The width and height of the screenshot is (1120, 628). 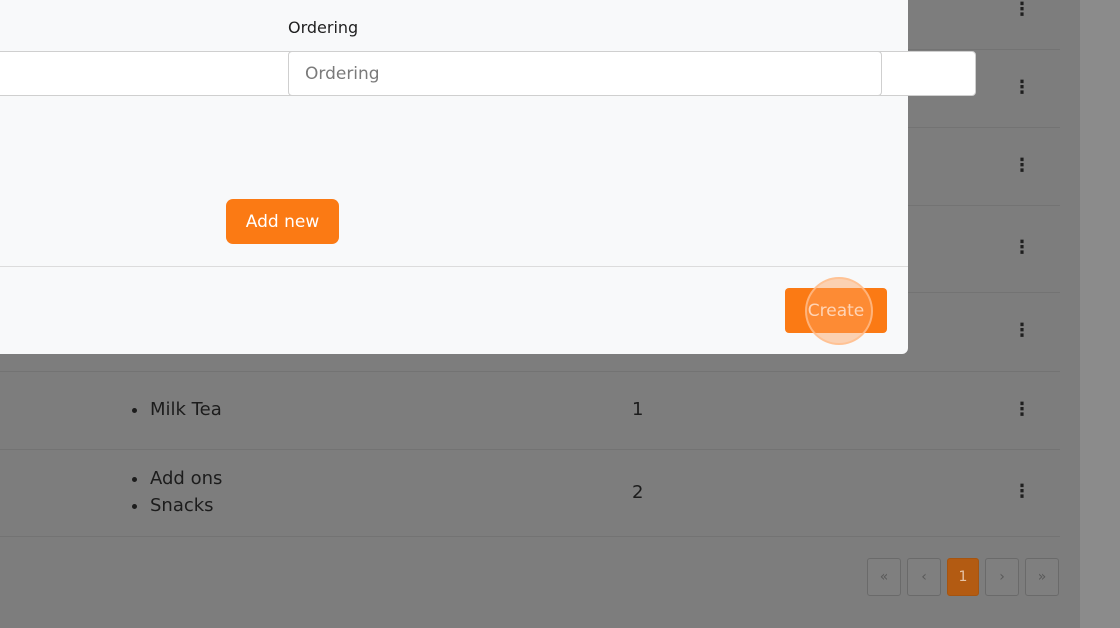 I want to click on order-value: 1, so click(x=638, y=409).